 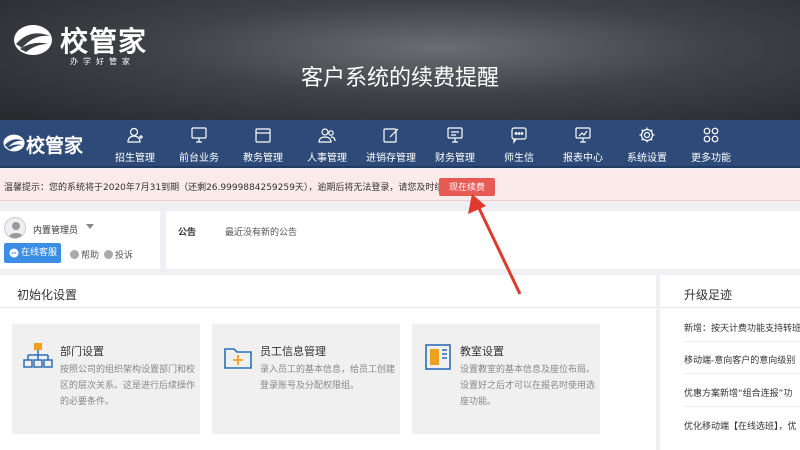 I want to click on nav-item-more: 更多功能, so click(x=710, y=144).